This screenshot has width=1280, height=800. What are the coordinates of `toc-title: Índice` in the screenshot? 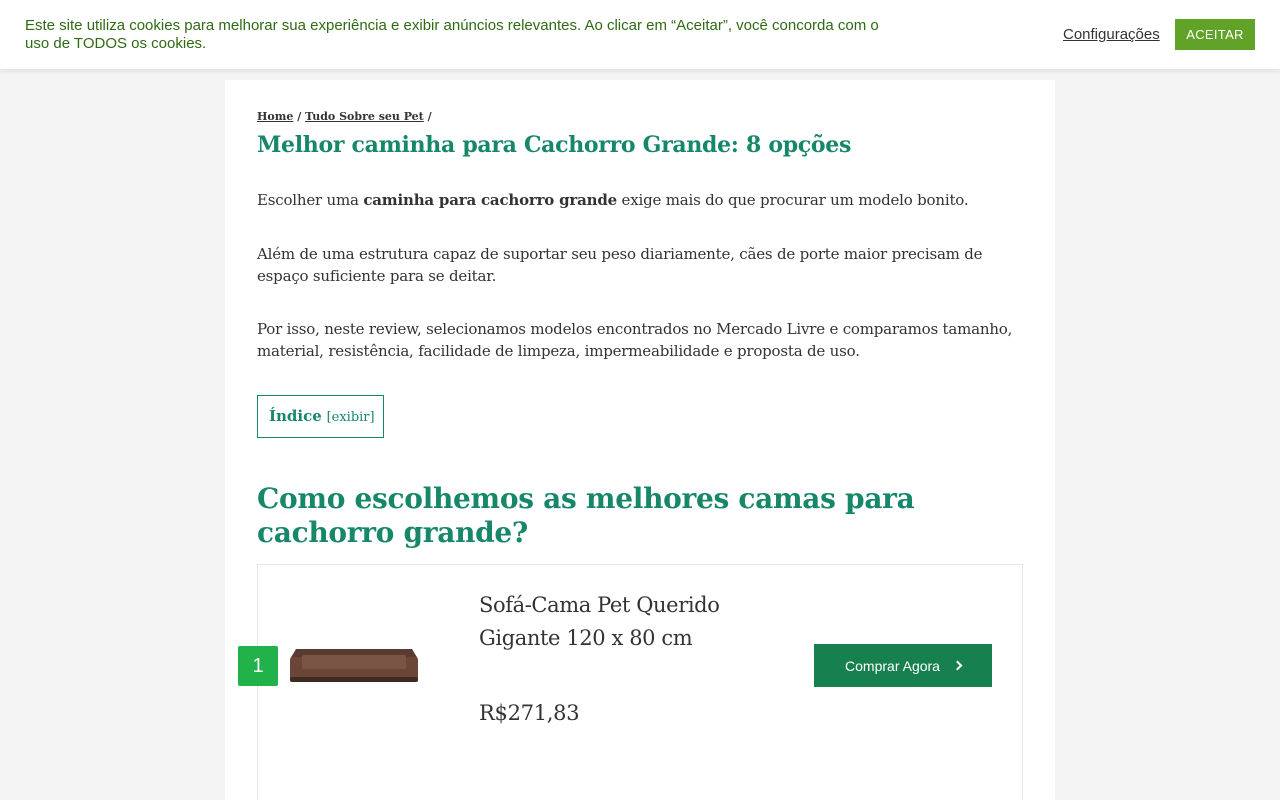 It's located at (295, 416).